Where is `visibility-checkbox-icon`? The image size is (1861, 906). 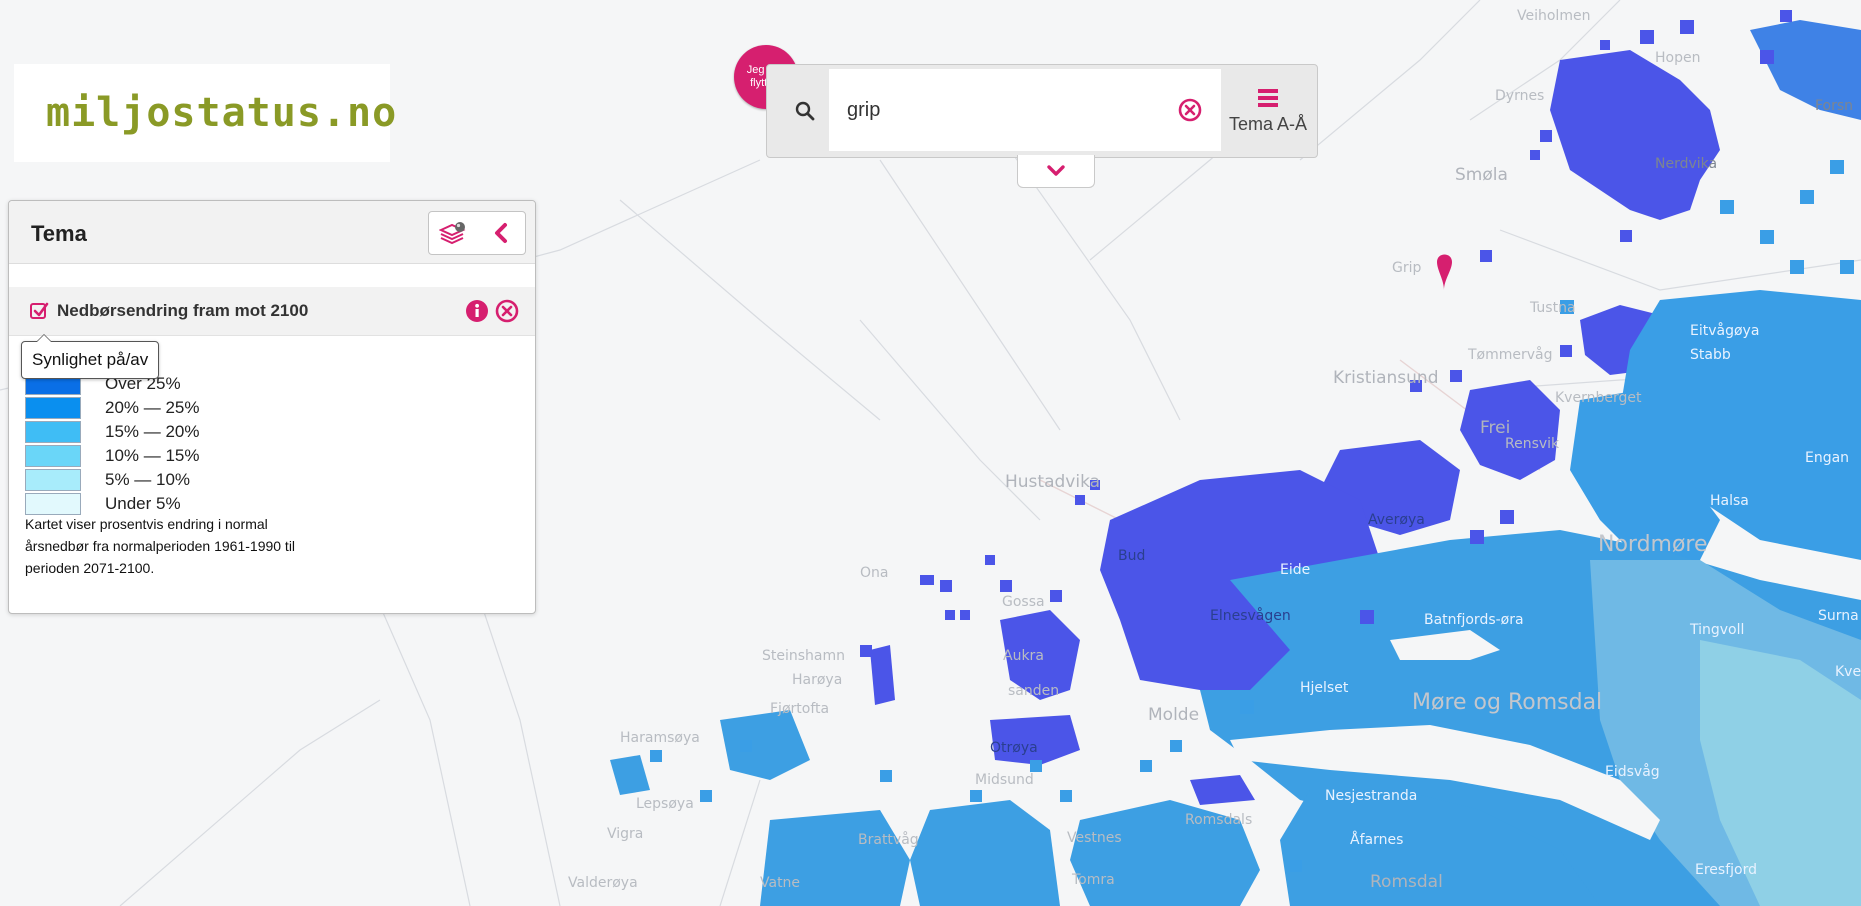 visibility-checkbox-icon is located at coordinates (39, 311).